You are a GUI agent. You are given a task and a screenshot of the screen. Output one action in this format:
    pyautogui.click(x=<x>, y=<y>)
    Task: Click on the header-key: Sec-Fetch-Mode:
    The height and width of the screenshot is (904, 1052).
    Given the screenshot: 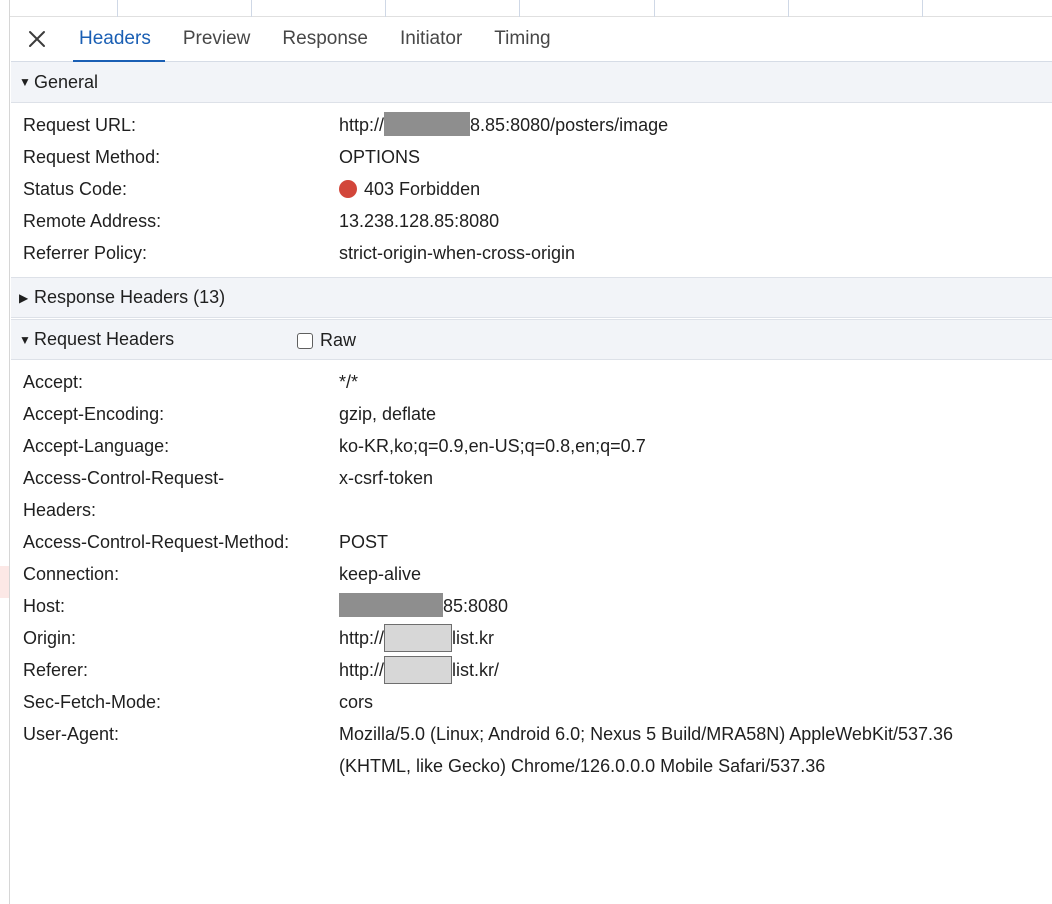 What is the action you would take?
    pyautogui.click(x=92, y=702)
    